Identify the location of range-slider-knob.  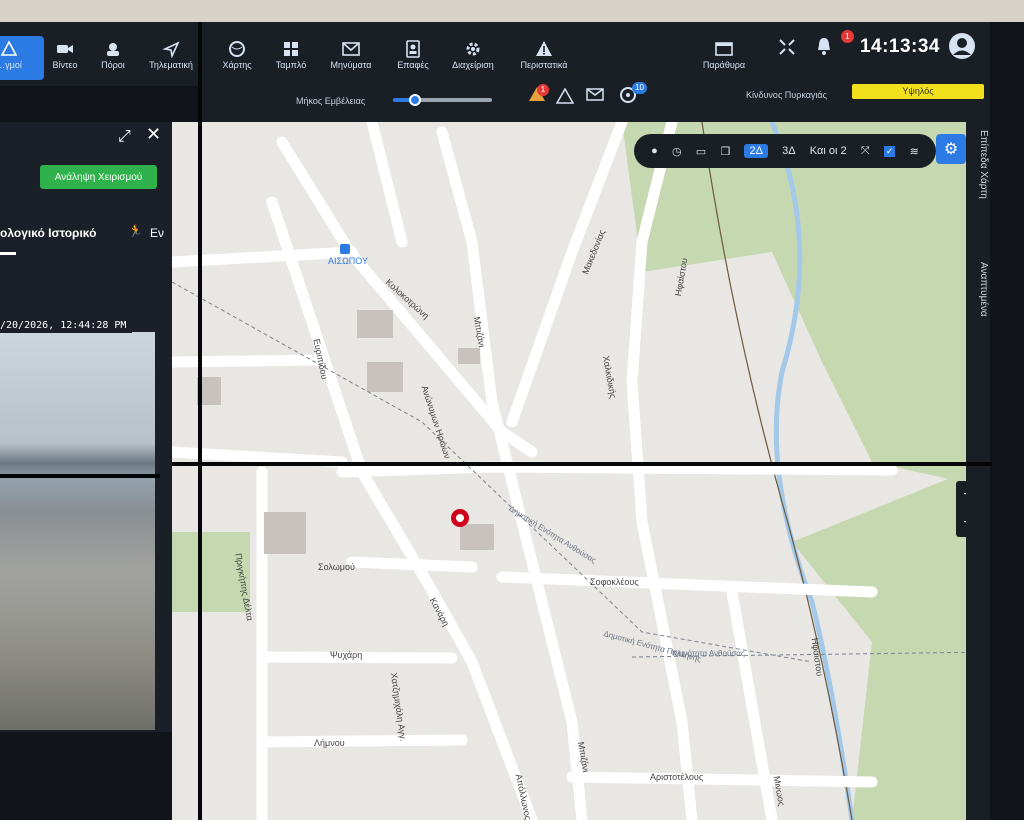
(414, 100).